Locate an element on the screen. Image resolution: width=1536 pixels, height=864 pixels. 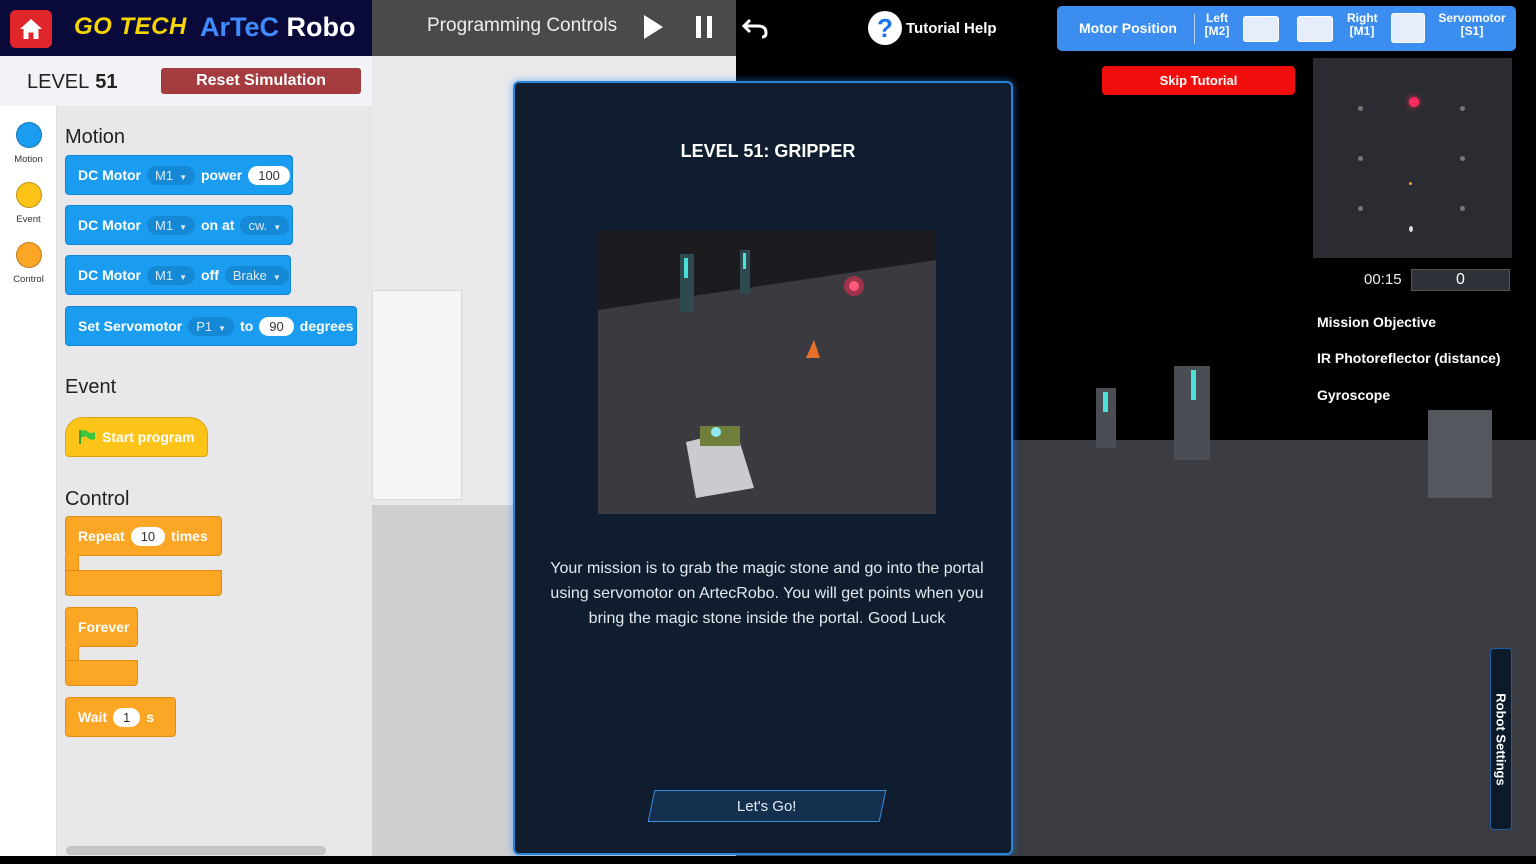
repeat-count-input: 10 is located at coordinates (148, 536).